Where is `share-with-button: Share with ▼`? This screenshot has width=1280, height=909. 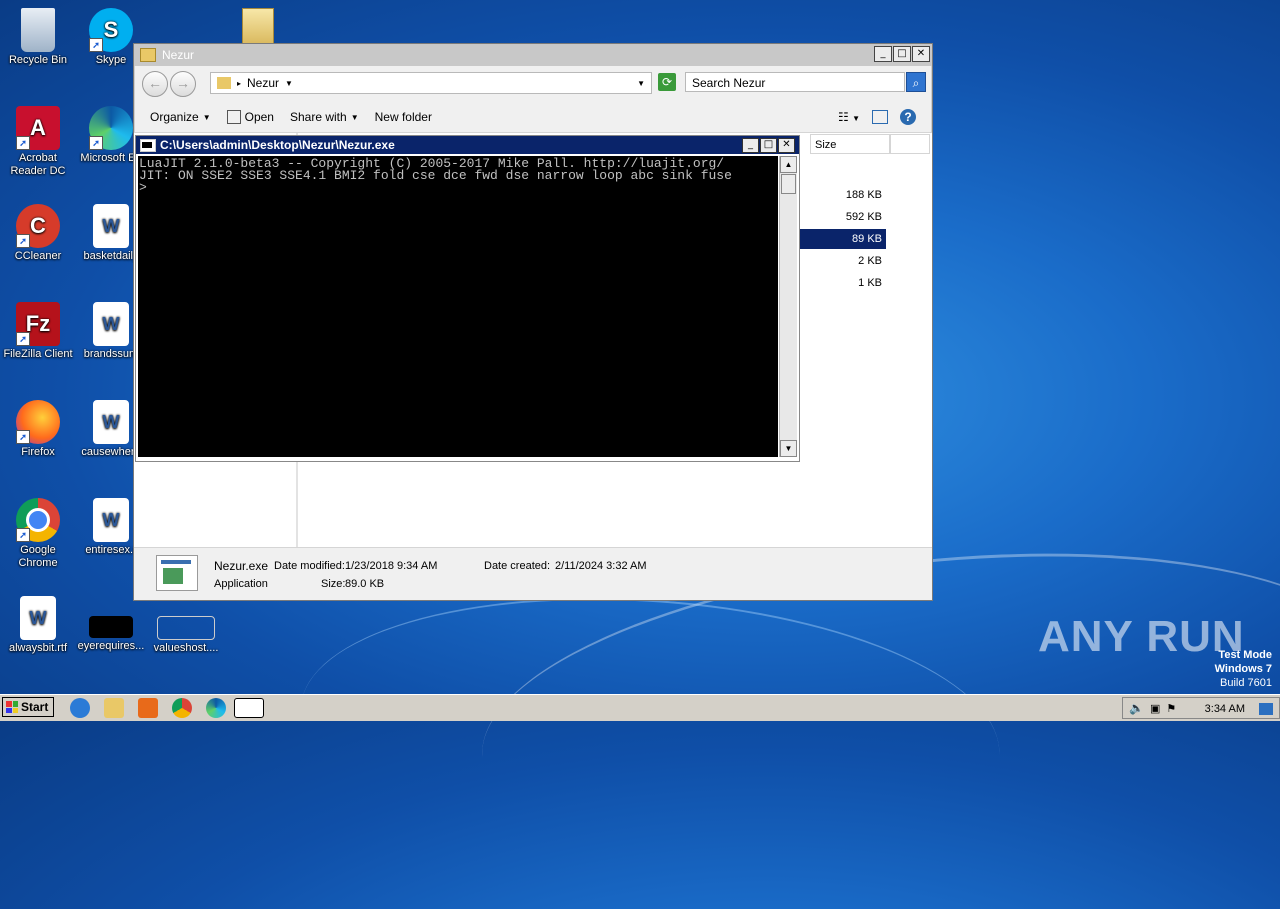 share-with-button: Share with ▼ is located at coordinates (324, 117).